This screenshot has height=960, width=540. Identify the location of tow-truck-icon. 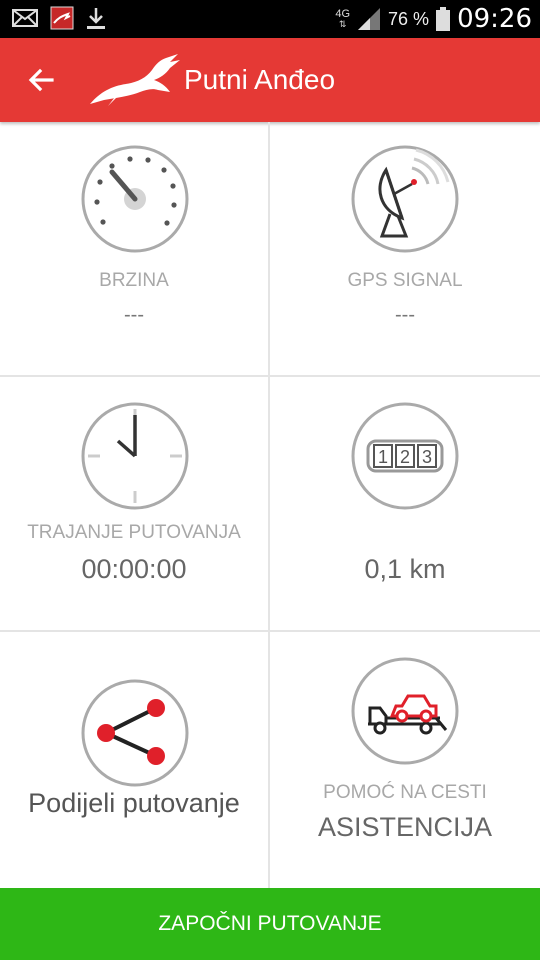
(405, 711).